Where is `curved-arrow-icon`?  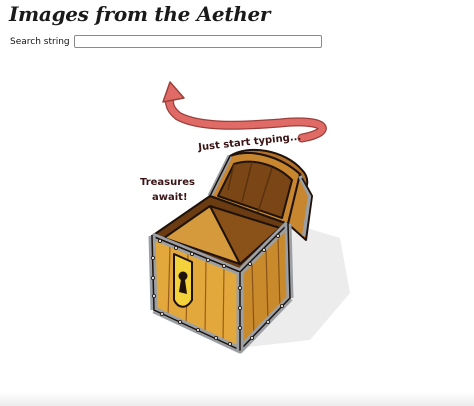
curved-arrow-icon is located at coordinates (244, 112).